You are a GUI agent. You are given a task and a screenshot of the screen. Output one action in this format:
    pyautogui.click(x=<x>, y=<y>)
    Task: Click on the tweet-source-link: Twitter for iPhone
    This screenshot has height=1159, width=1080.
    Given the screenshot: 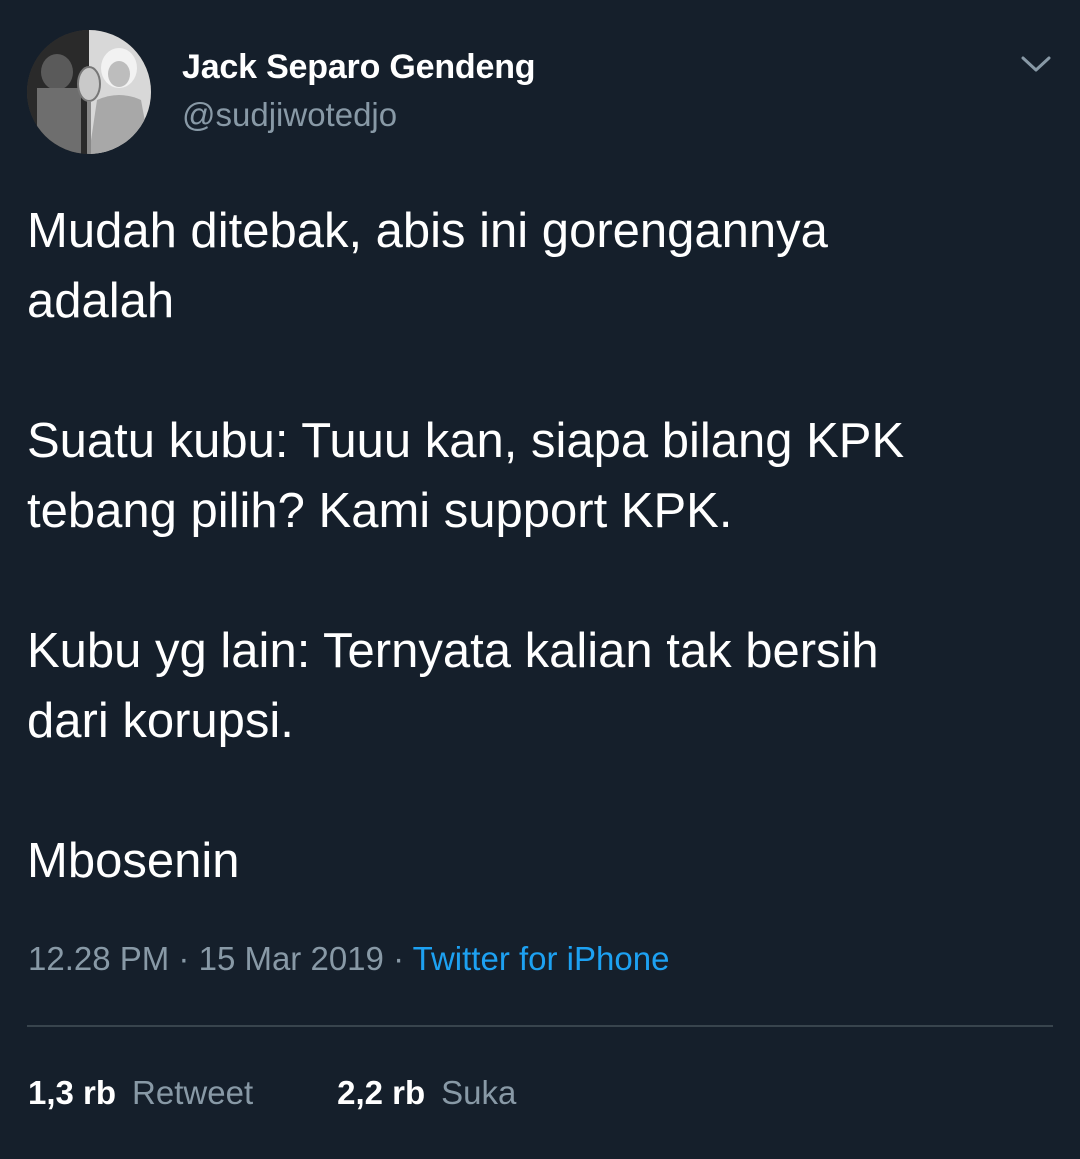 What is the action you would take?
    pyautogui.click(x=541, y=958)
    